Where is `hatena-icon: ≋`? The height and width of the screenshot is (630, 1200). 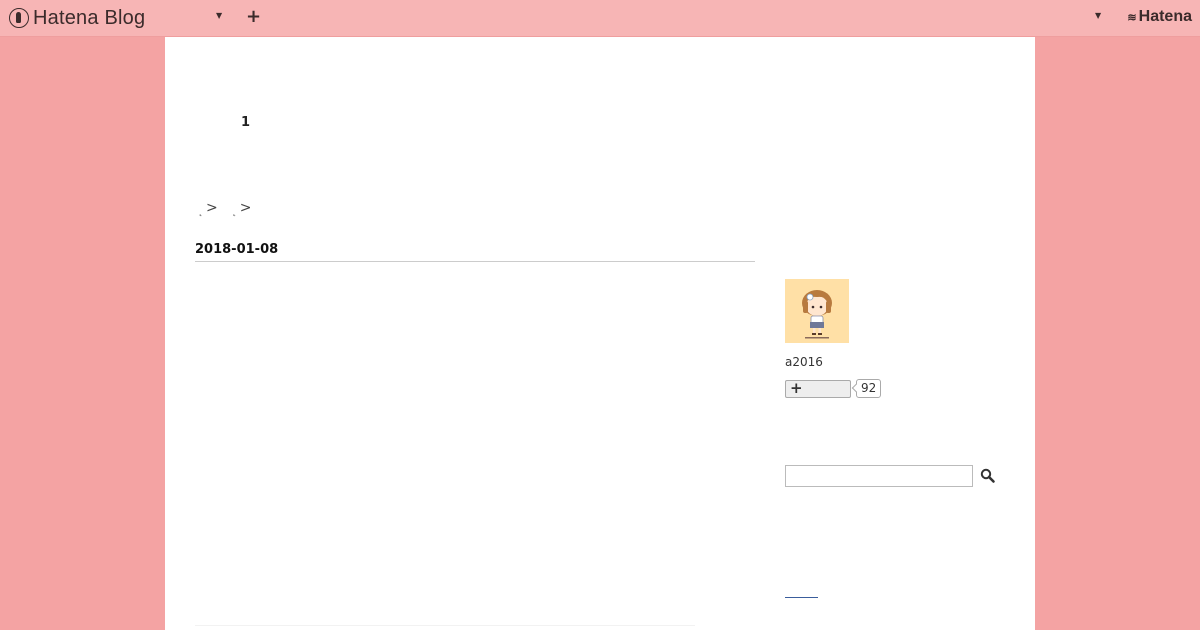 hatena-icon: ≋ is located at coordinates (1131, 17).